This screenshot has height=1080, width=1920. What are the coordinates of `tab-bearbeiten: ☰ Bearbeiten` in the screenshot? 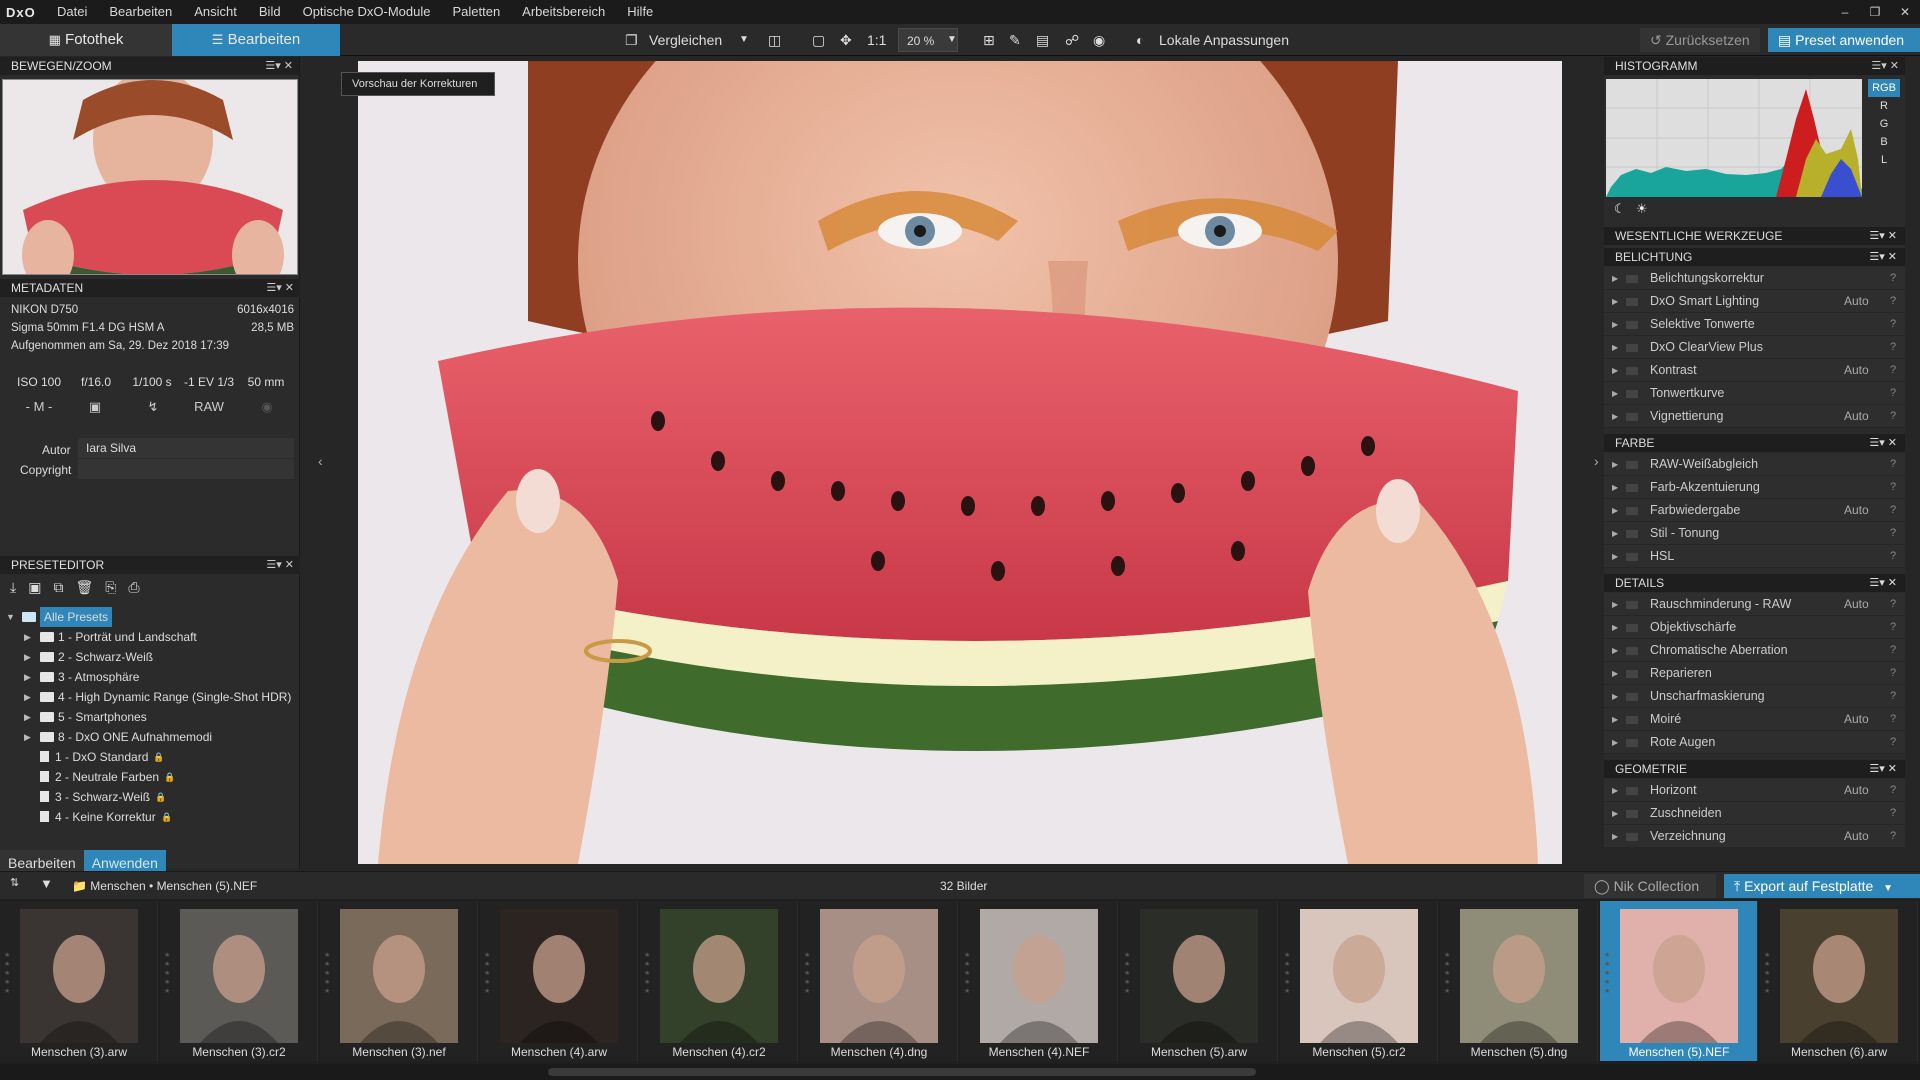 It's located at (256, 40).